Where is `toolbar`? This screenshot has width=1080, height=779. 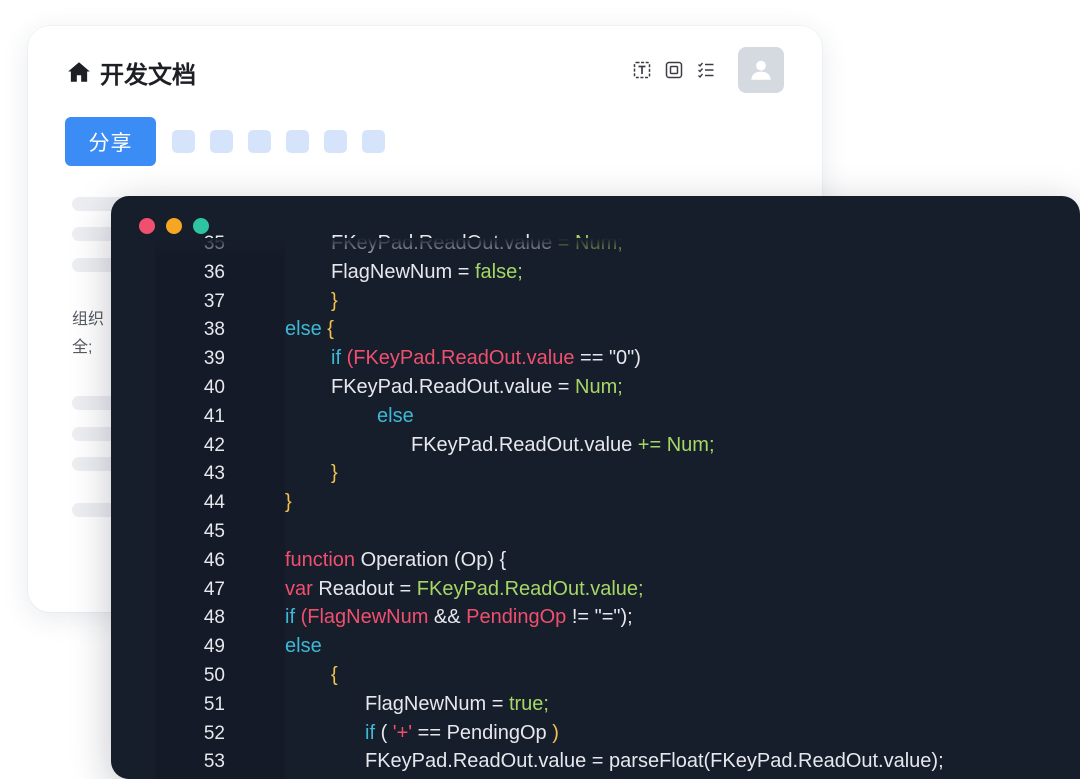
toolbar is located at coordinates (674, 70).